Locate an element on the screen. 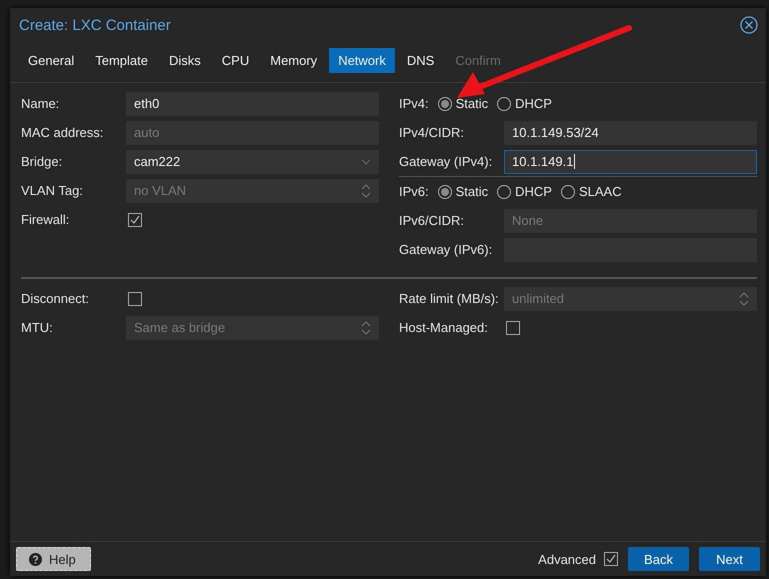  window-title: Create: LXC Container is located at coordinates (95, 25).